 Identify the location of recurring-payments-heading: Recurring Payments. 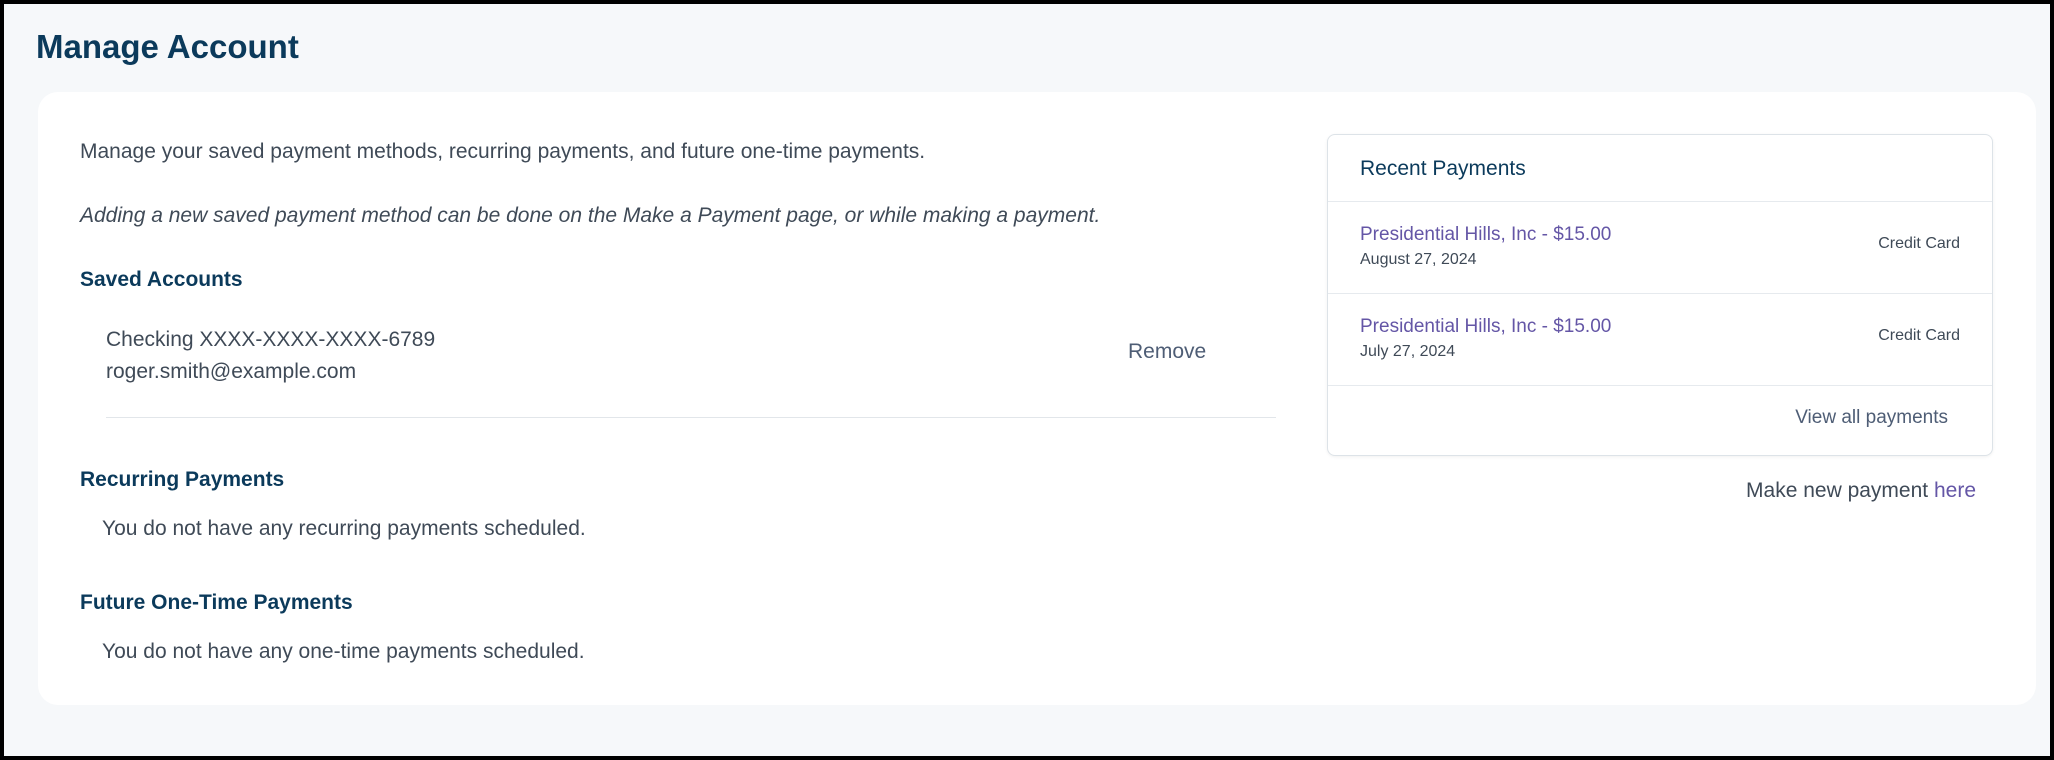
(182, 479).